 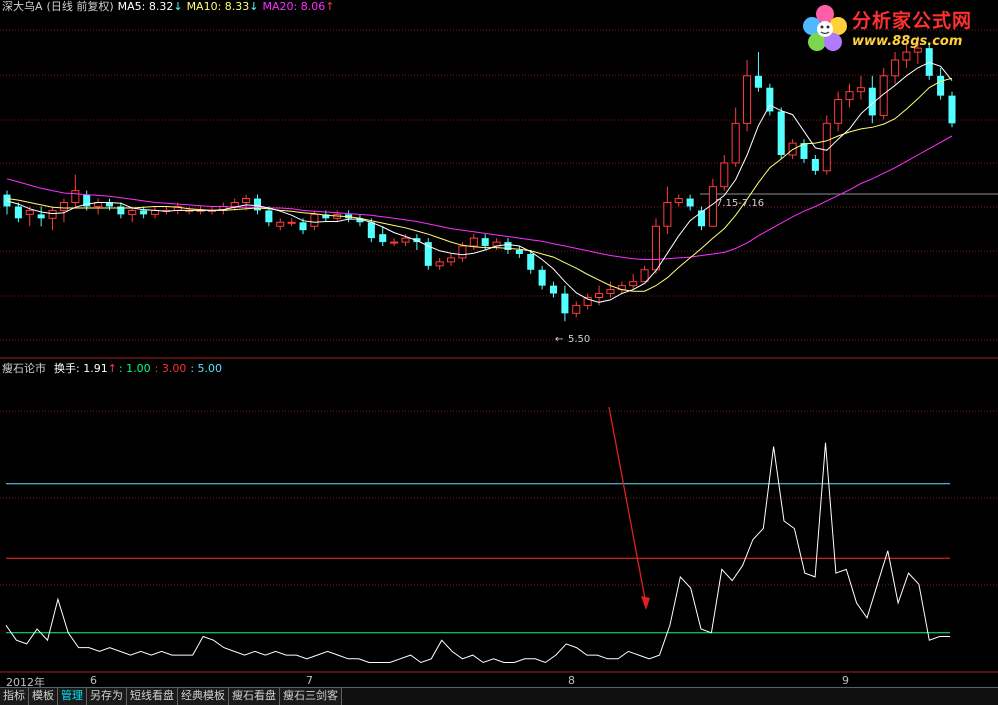 I want to click on indicator-header: 瘦石论市 换手: 1.91↑: 1.00: 3.00: 5.00, so click(x=114, y=368).